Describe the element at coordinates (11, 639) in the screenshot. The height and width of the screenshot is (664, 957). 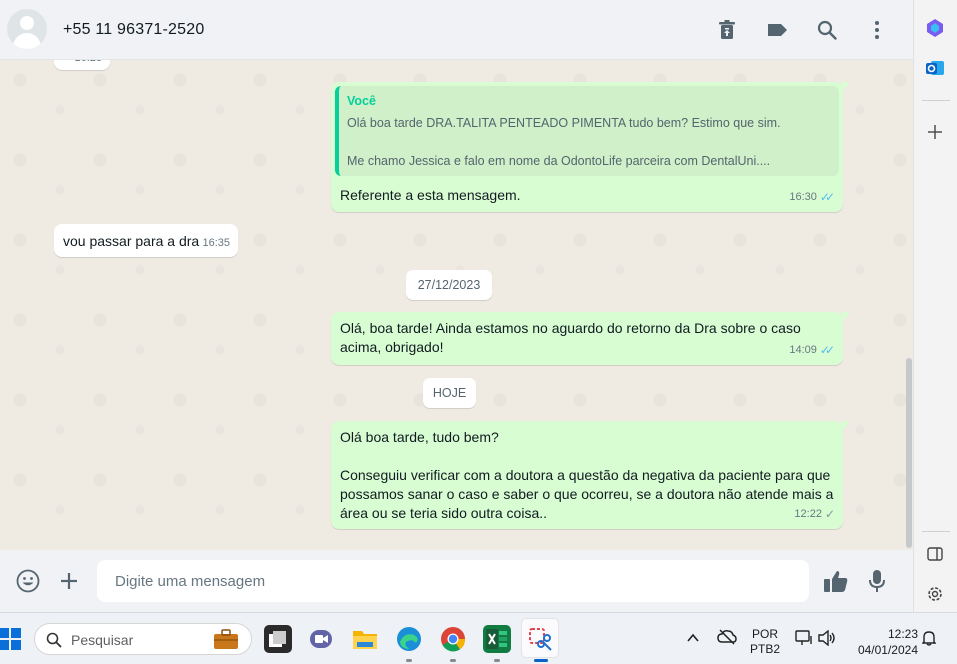
I see `windows-start-icon` at that location.